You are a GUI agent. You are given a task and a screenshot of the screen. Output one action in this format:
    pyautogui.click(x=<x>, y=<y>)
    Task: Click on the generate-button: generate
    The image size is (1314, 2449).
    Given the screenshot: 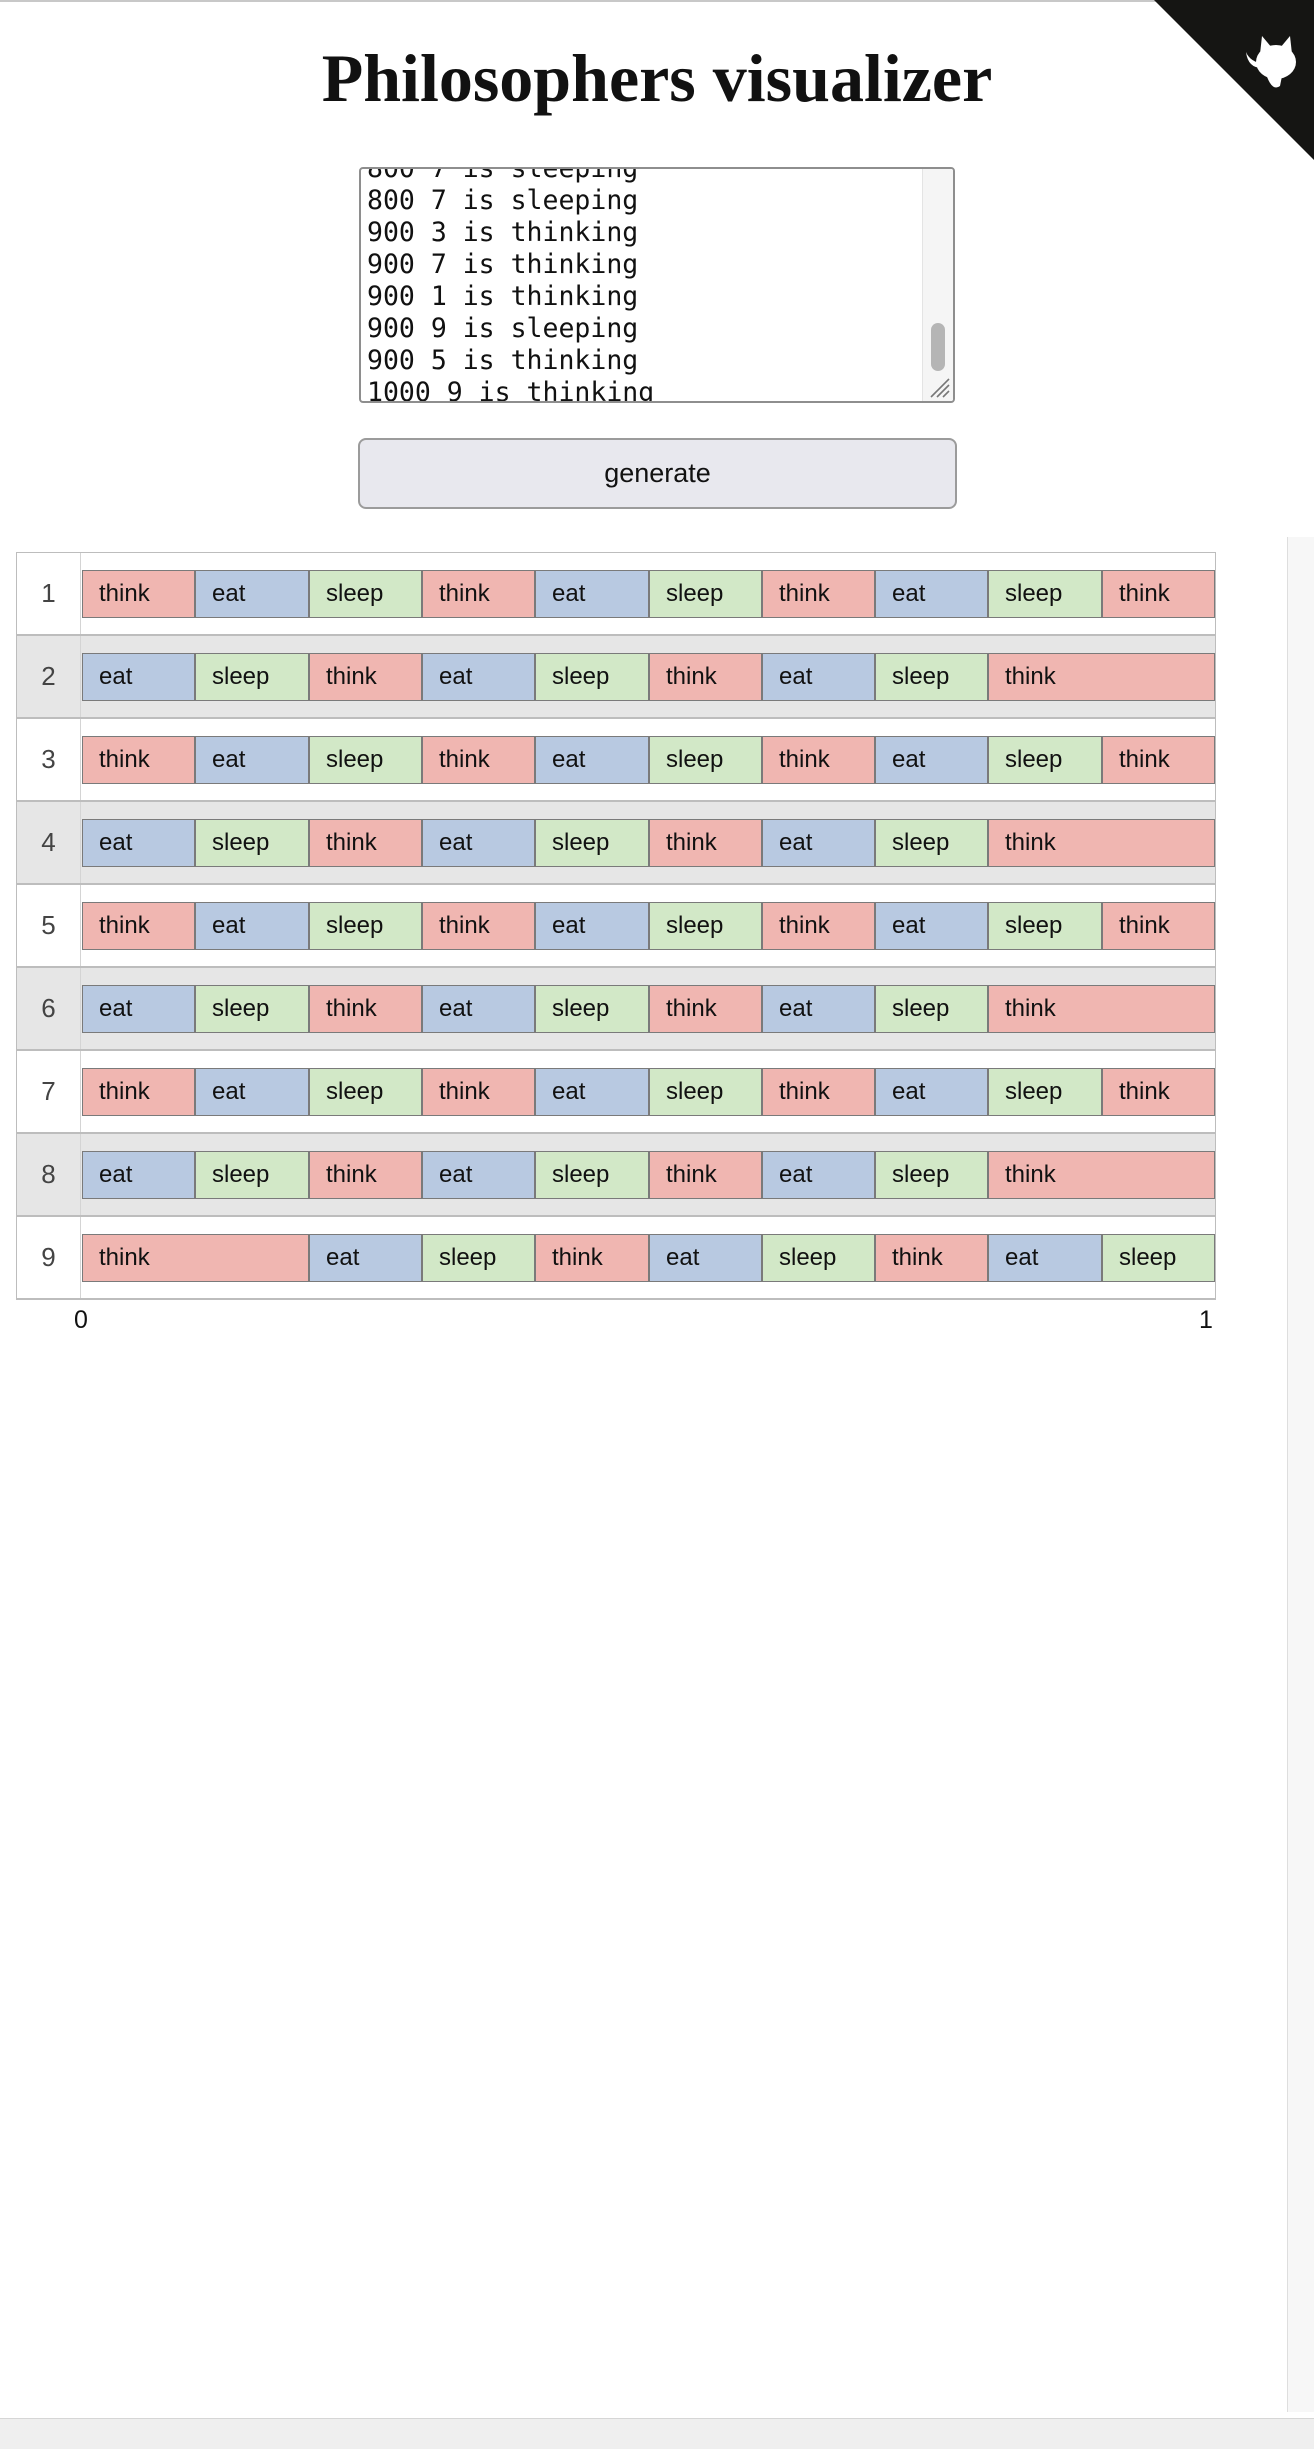 What is the action you would take?
    pyautogui.click(x=657, y=473)
    